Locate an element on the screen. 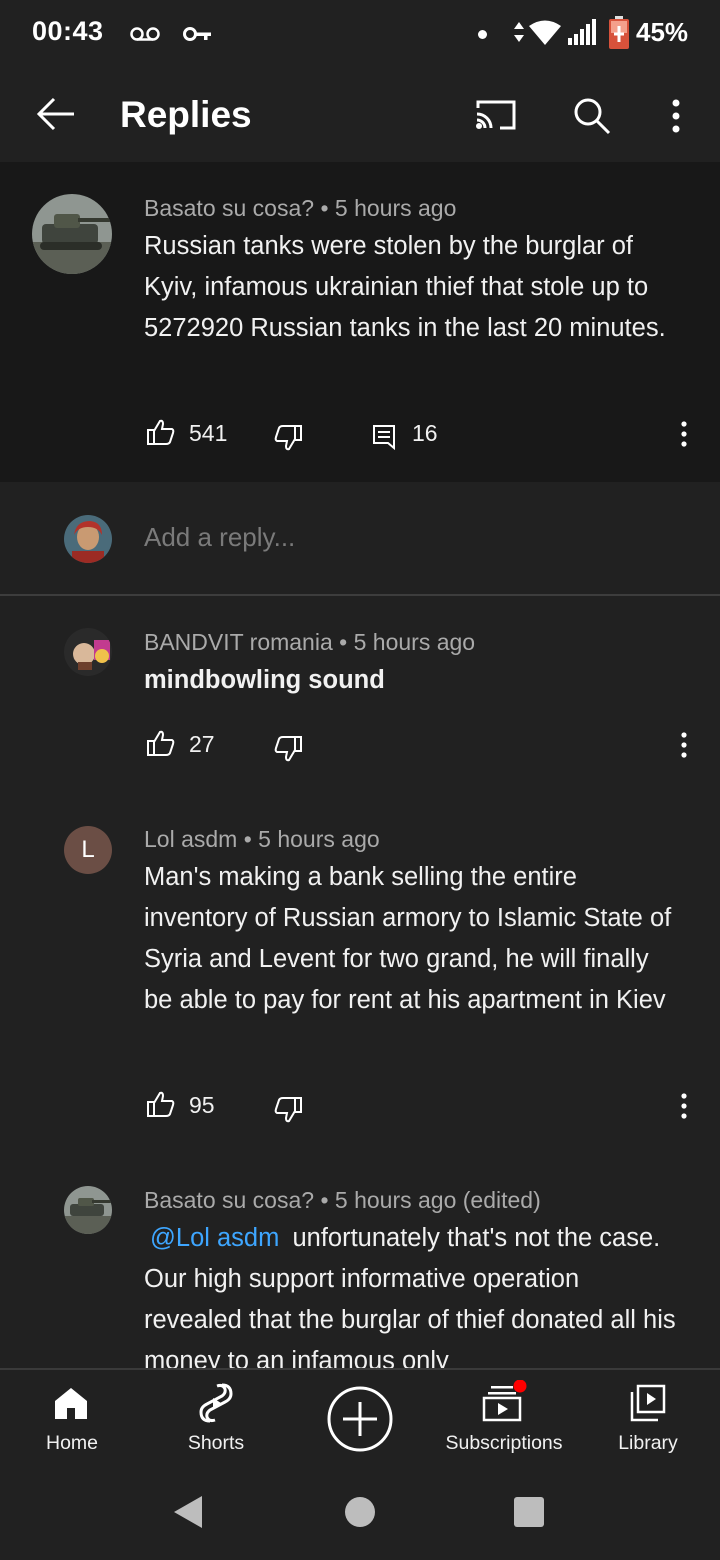 The image size is (720, 1560). status-time: 00:43 is located at coordinates (68, 31).